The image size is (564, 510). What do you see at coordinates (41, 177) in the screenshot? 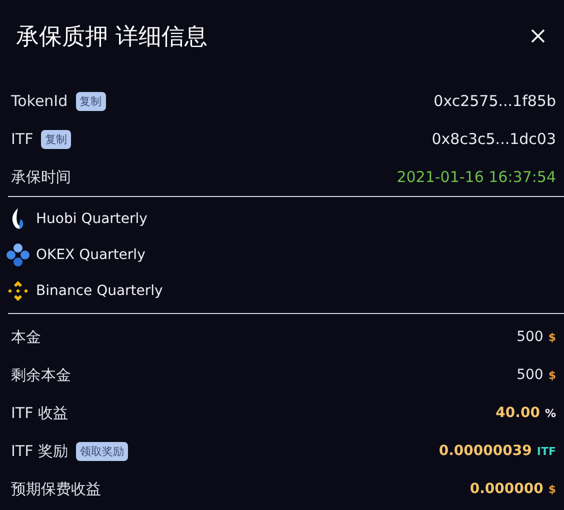
I see `field-label: 承保时间` at bounding box center [41, 177].